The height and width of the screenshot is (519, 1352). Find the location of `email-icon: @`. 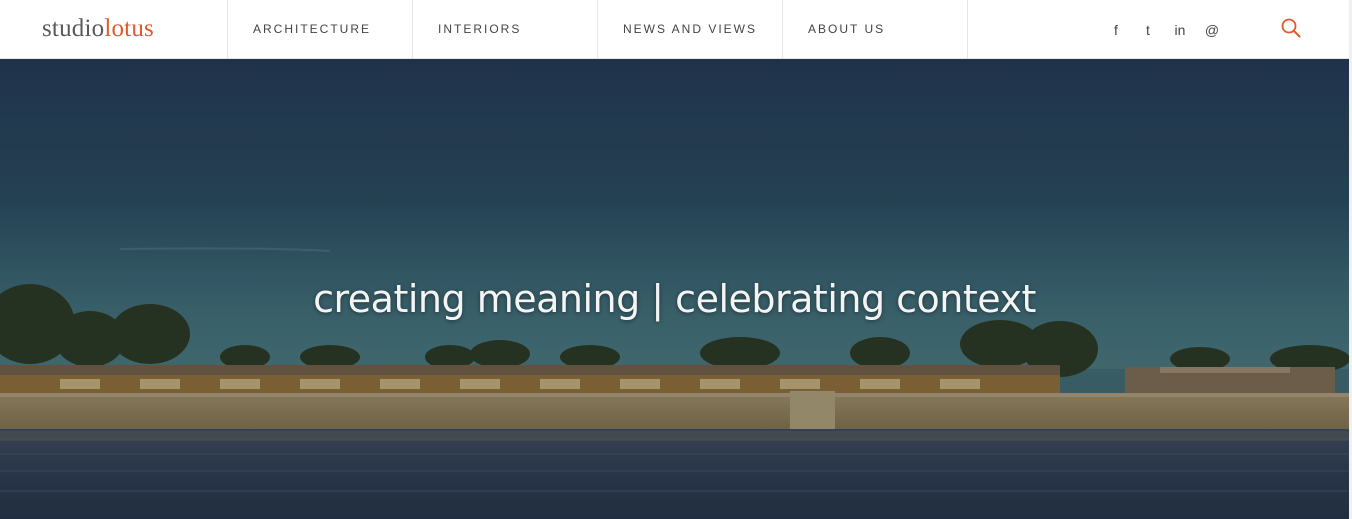

email-icon: @ is located at coordinates (1212, 30).